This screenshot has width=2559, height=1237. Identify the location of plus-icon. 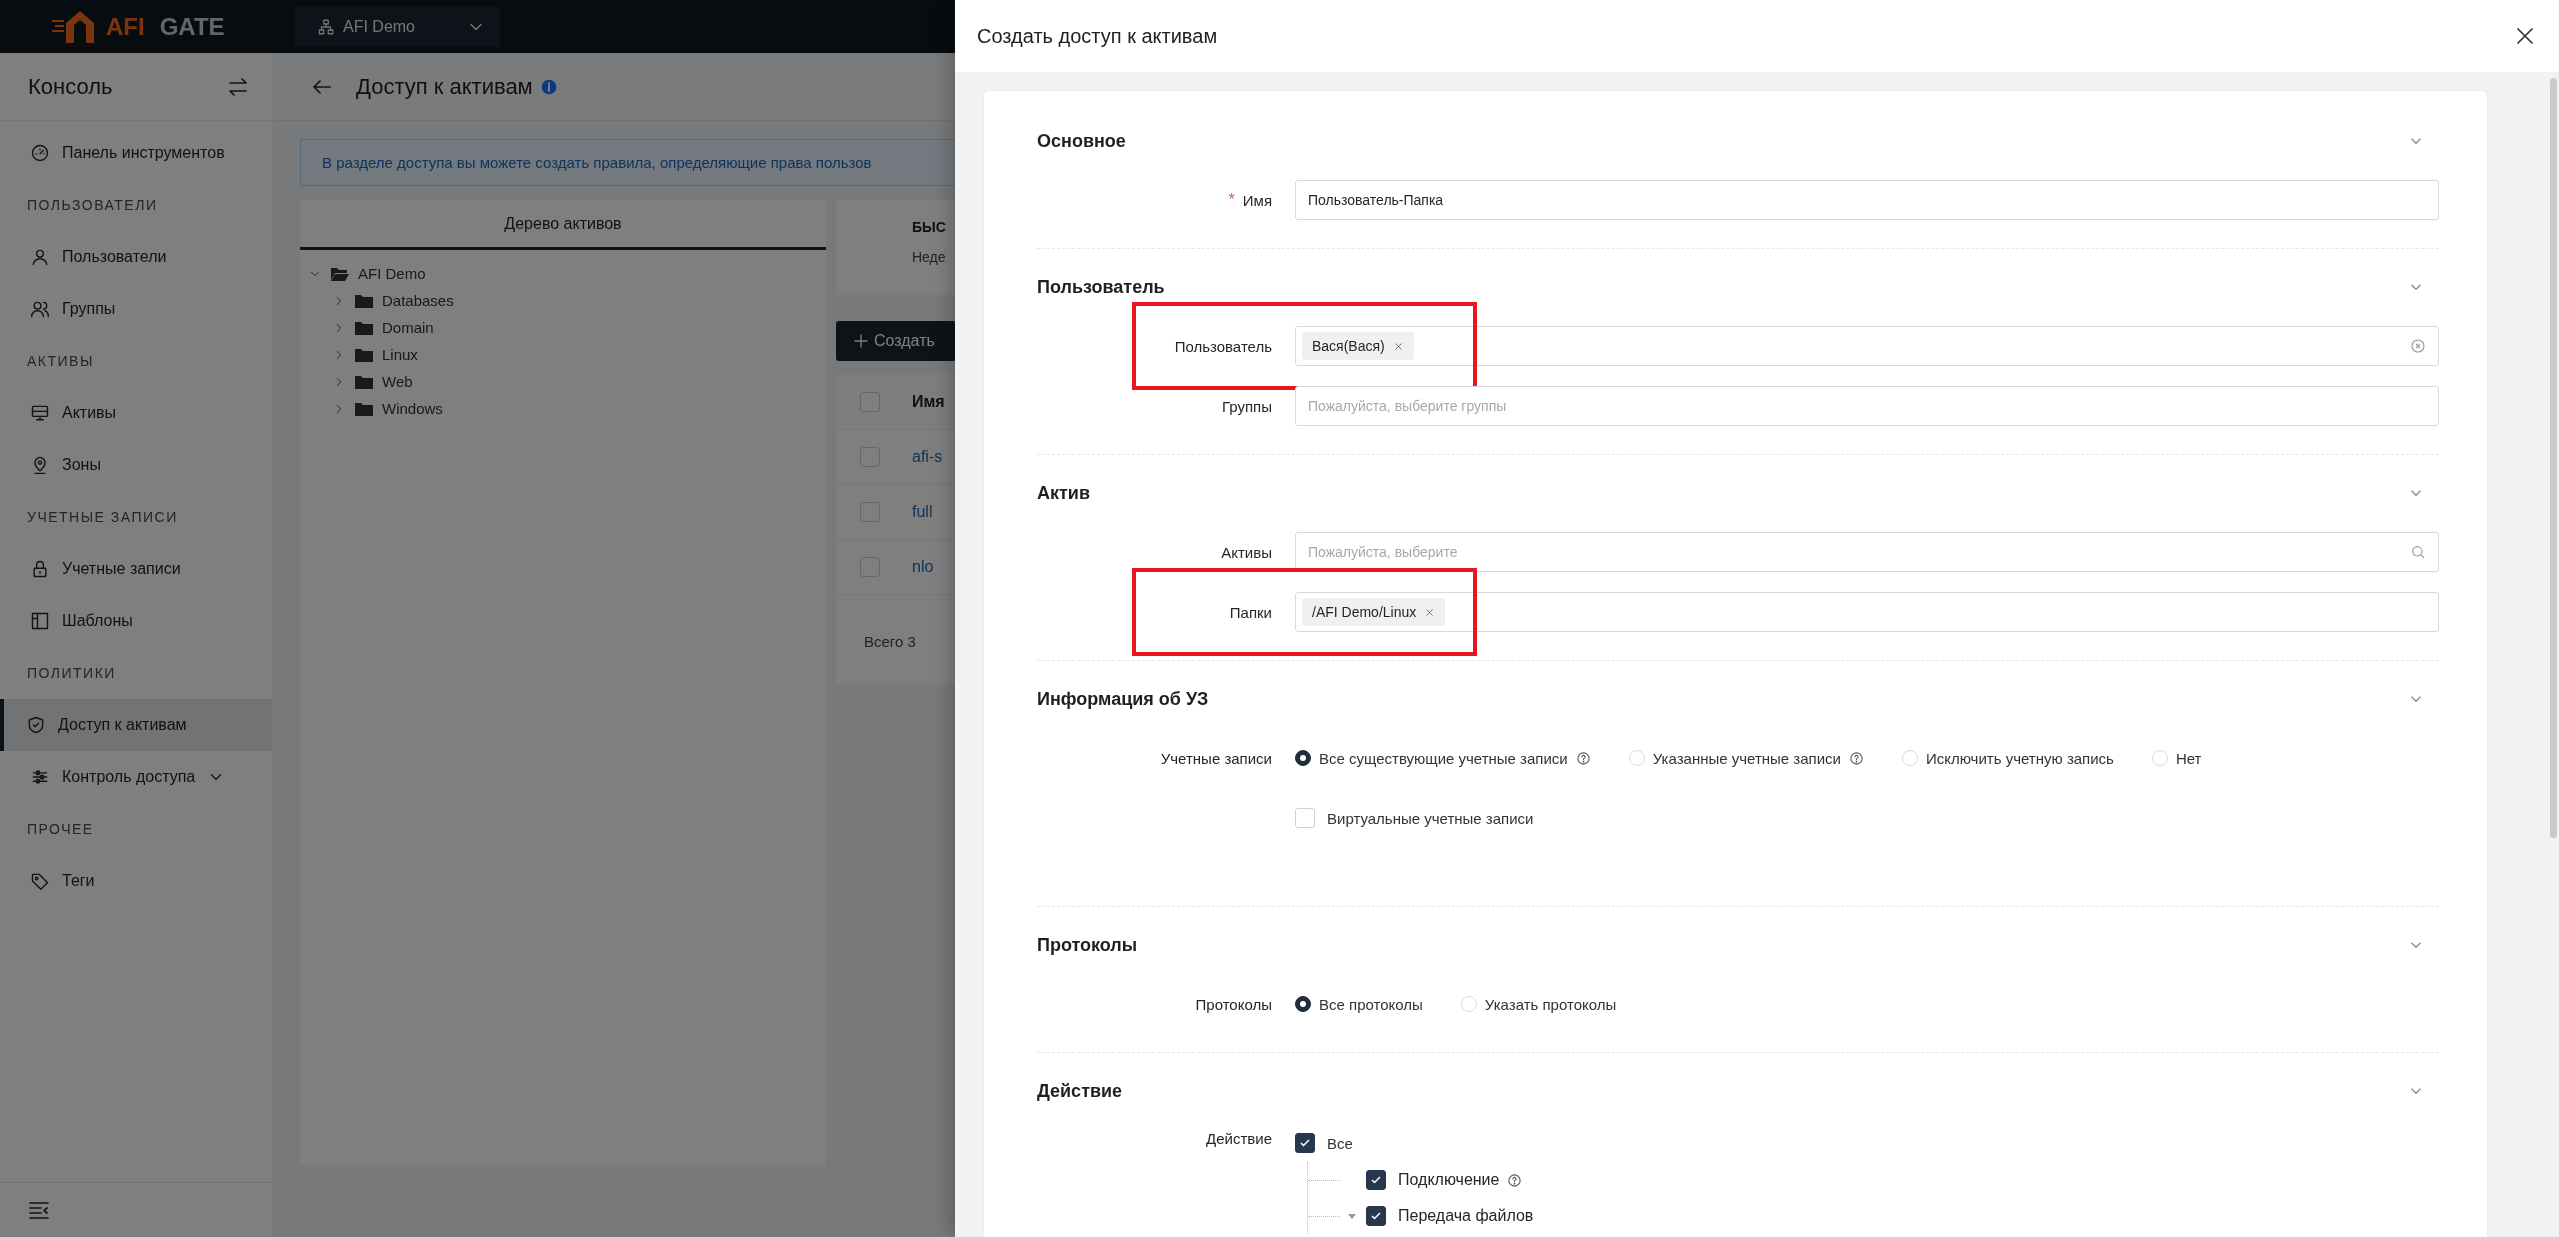
(861, 341).